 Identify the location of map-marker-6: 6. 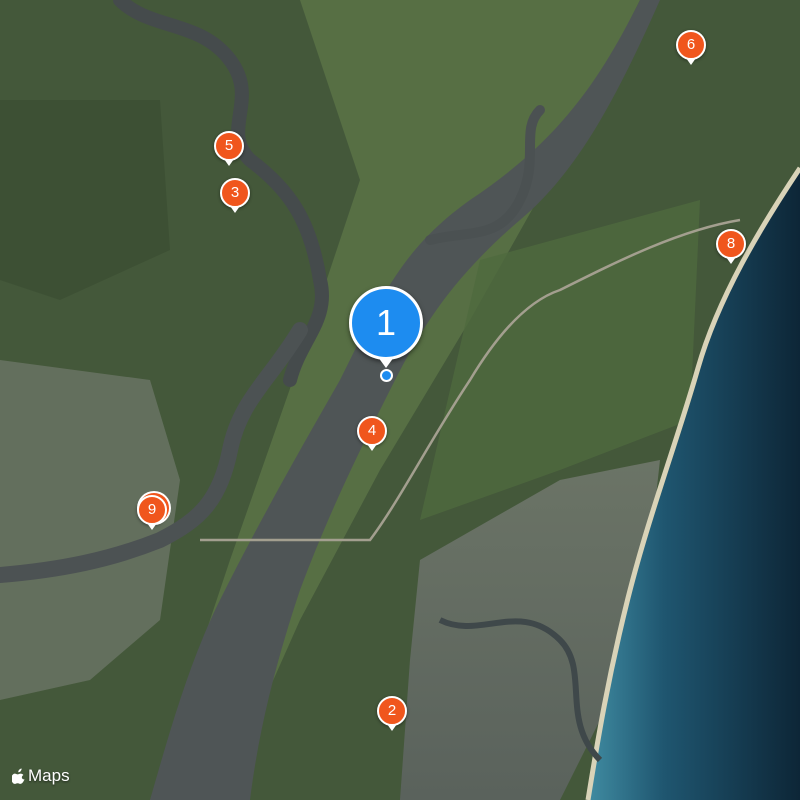
(691, 47).